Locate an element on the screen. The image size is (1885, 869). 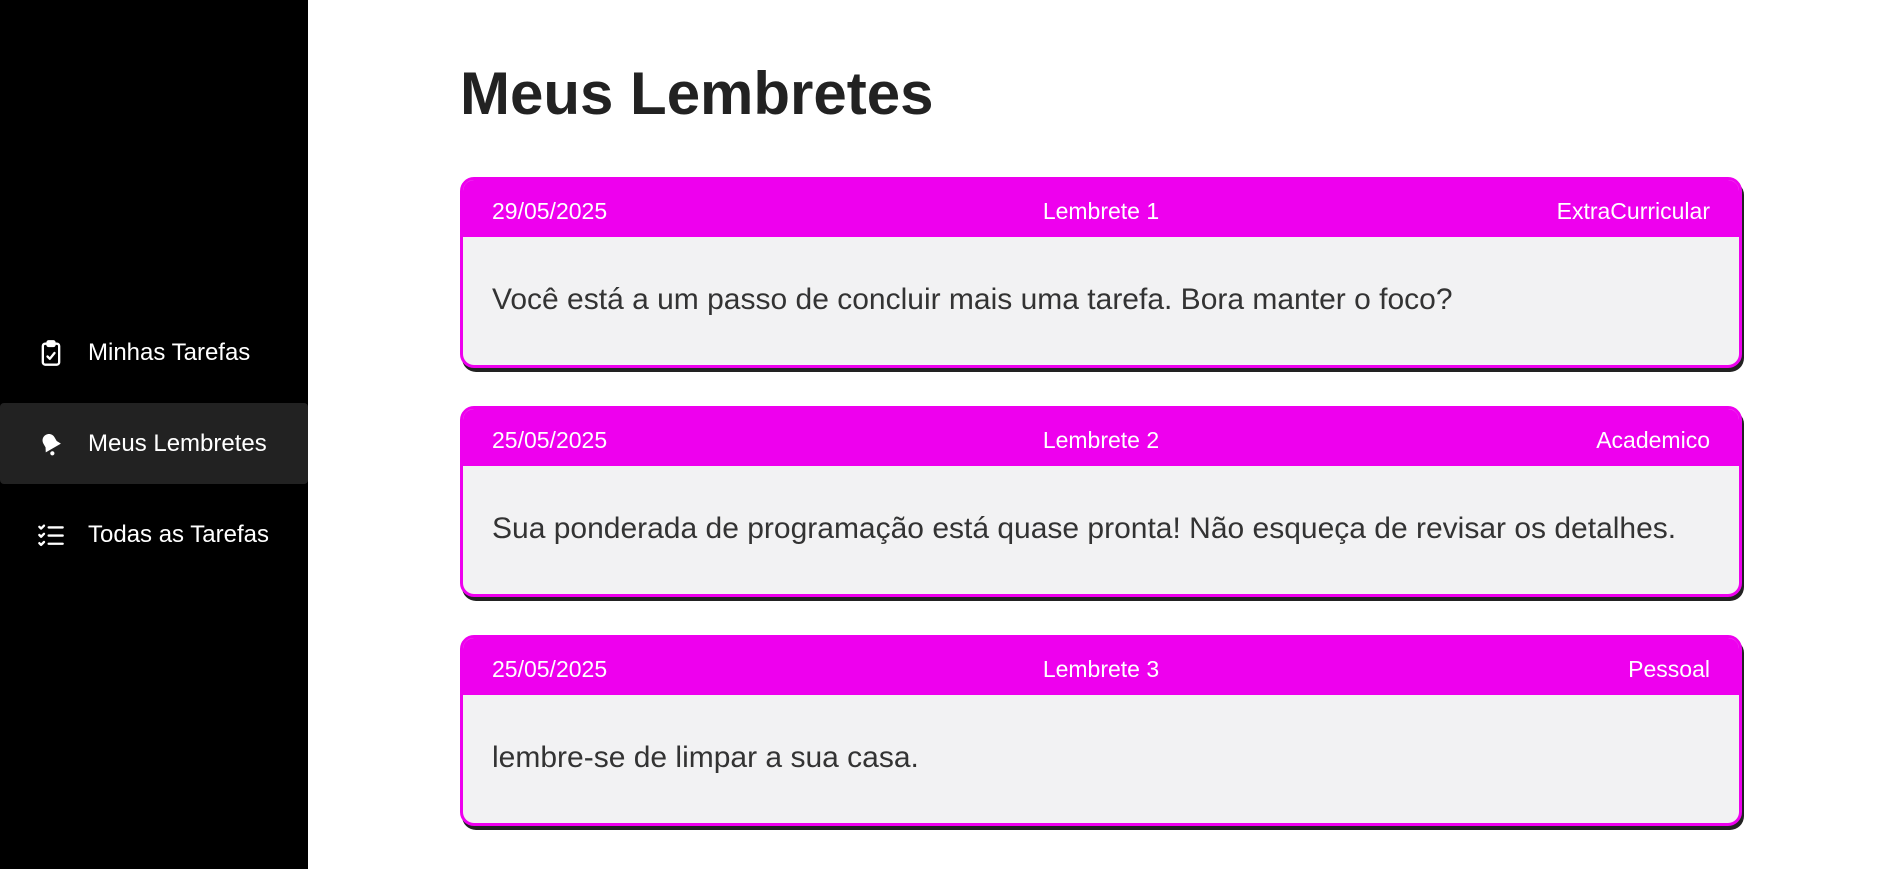
reminder-card-header: 25/05/2025 Lembrete 2 Academico is located at coordinates (1101, 437).